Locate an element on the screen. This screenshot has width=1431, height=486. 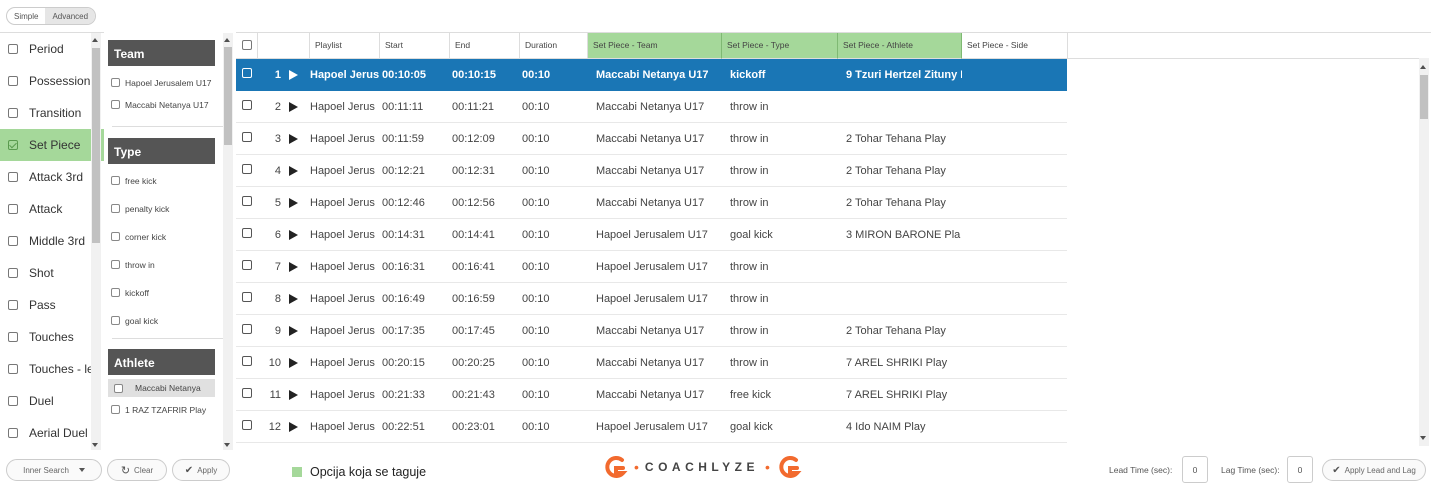
category-item: Possession is located at coordinates (52, 81).